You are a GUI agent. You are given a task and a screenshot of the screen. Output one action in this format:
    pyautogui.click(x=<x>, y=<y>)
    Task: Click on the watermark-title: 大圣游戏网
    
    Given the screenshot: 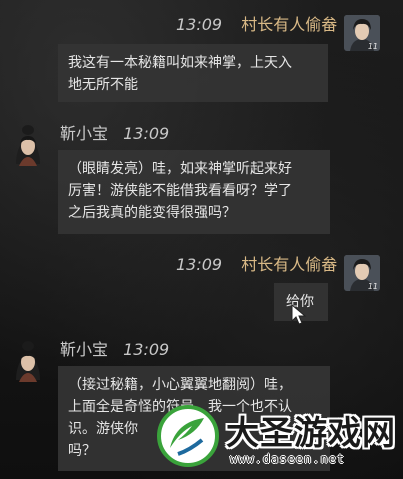 What is the action you would take?
    pyautogui.click(x=311, y=432)
    